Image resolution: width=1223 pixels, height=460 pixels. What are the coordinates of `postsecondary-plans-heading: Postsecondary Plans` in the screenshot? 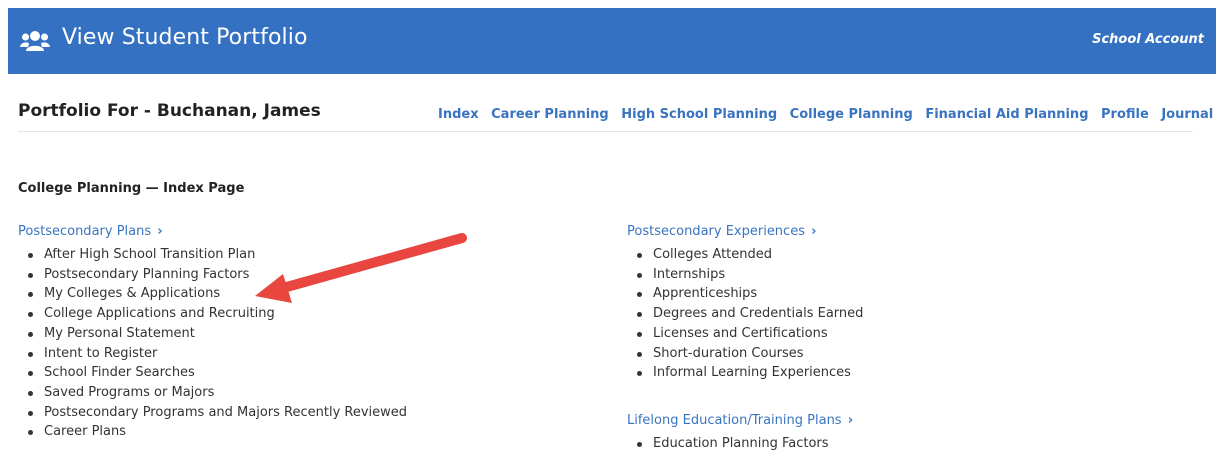 It's located at (85, 231).